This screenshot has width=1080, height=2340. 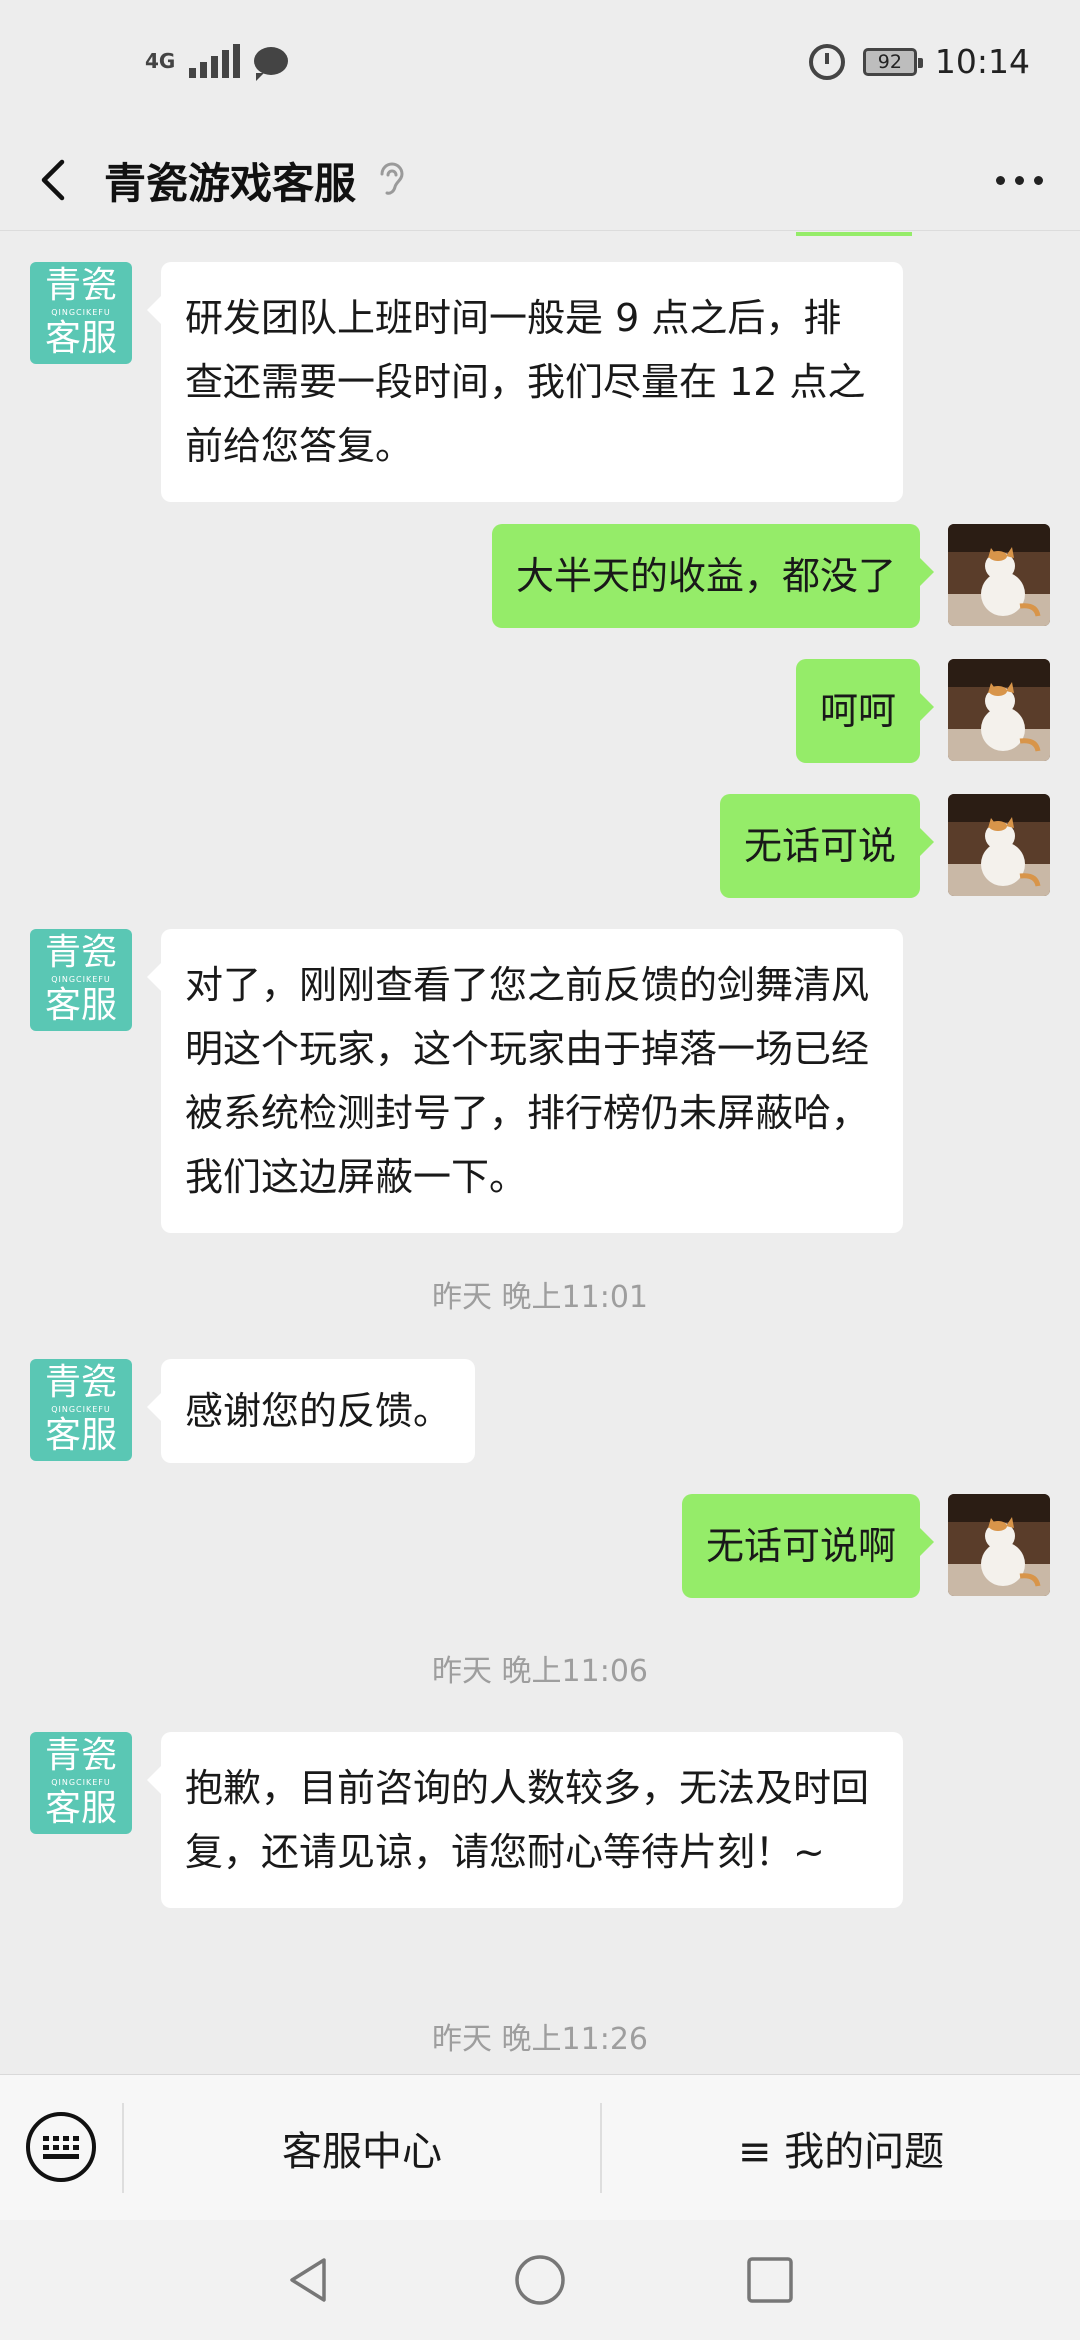 I want to click on message-icon, so click(x=271, y=64).